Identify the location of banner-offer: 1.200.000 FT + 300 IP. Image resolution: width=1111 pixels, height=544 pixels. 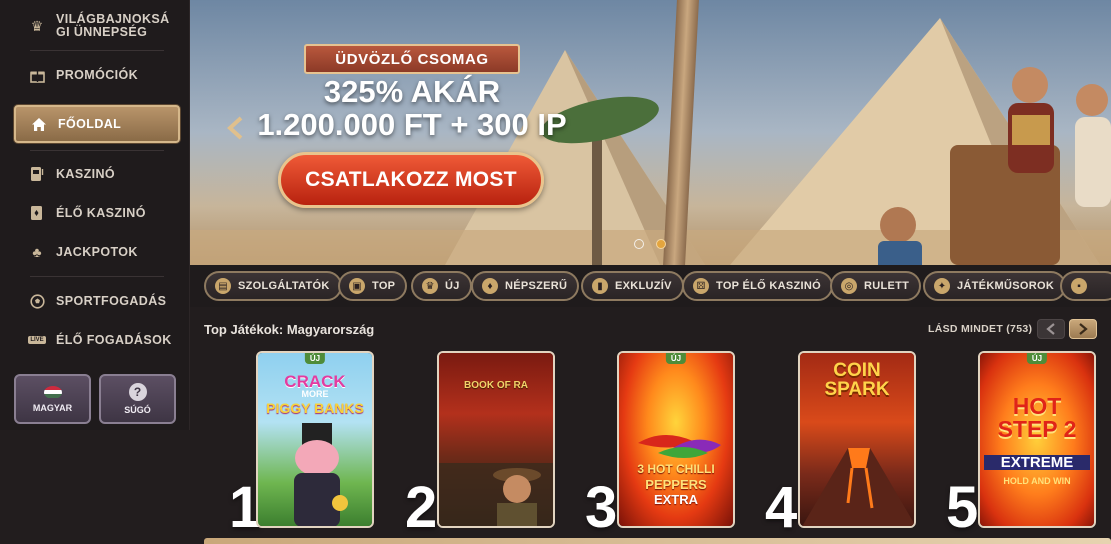
(412, 124).